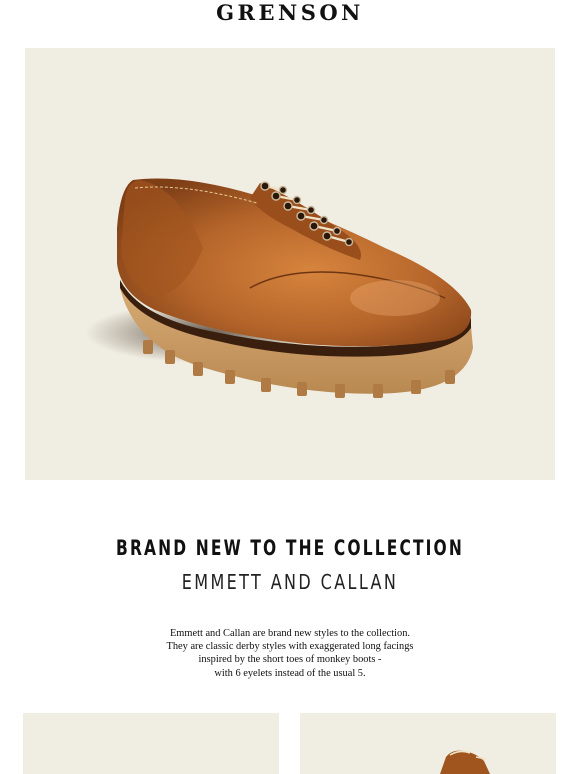 The image size is (580, 774). What do you see at coordinates (290, 582) in the screenshot?
I see `subheadline: EMMETT AND CALLAN` at bounding box center [290, 582].